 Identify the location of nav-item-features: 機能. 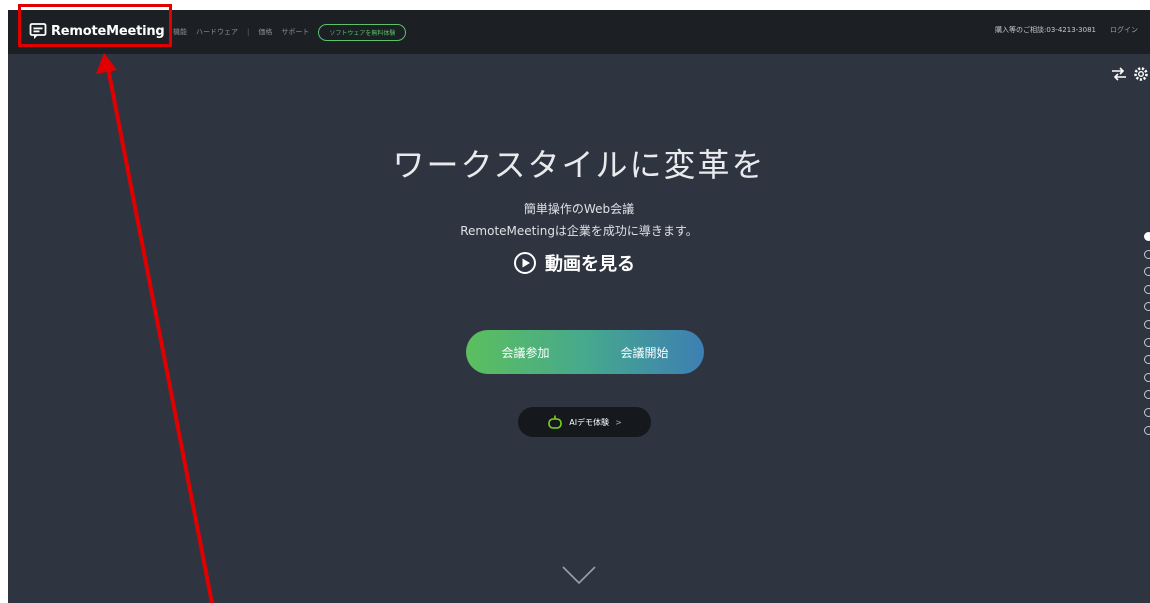
(180, 32).